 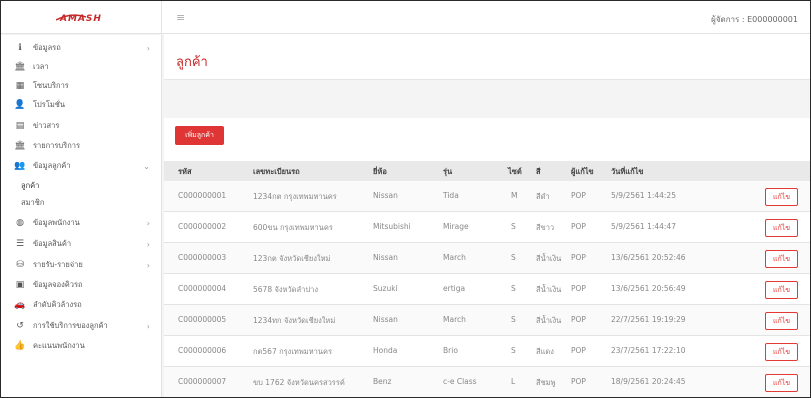 What do you see at coordinates (85, 86) in the screenshot?
I see `sidebar-item-service-zone: ▦ โซนบริการ` at bounding box center [85, 86].